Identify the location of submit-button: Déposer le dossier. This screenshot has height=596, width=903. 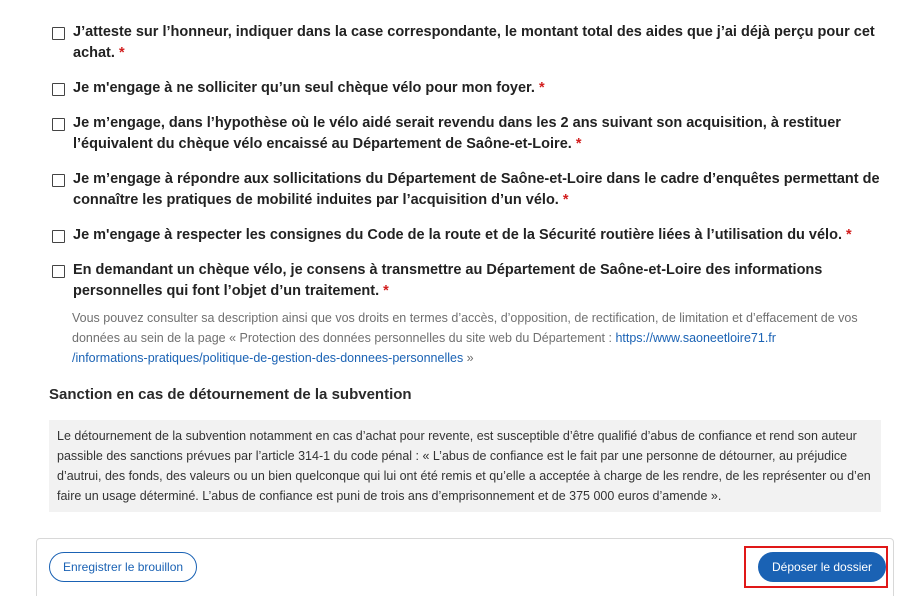
(822, 567).